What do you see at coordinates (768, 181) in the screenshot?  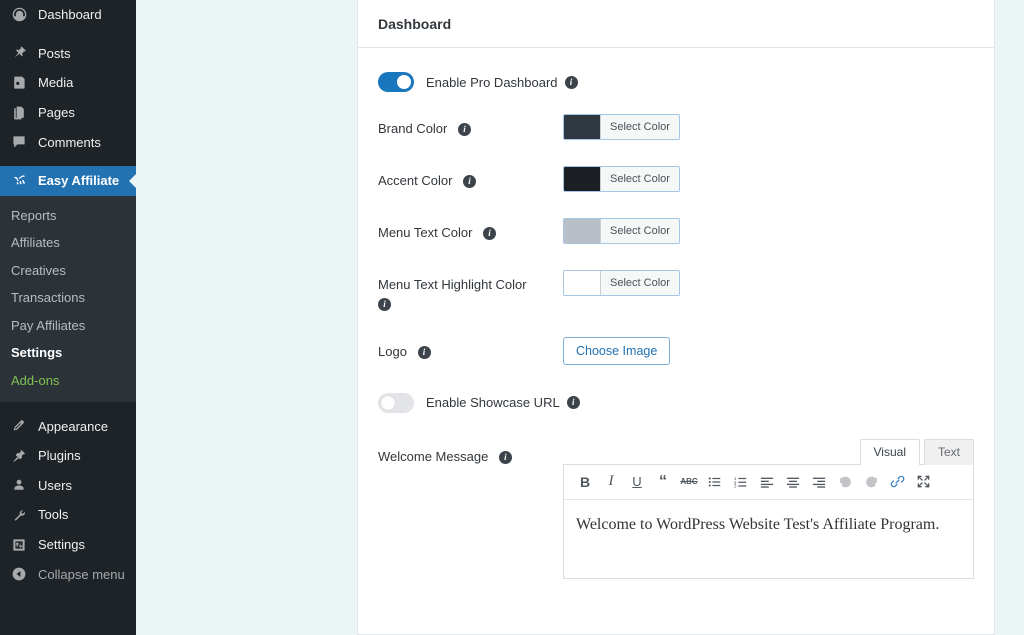 I see `accent-color-control: Select Color` at bounding box center [768, 181].